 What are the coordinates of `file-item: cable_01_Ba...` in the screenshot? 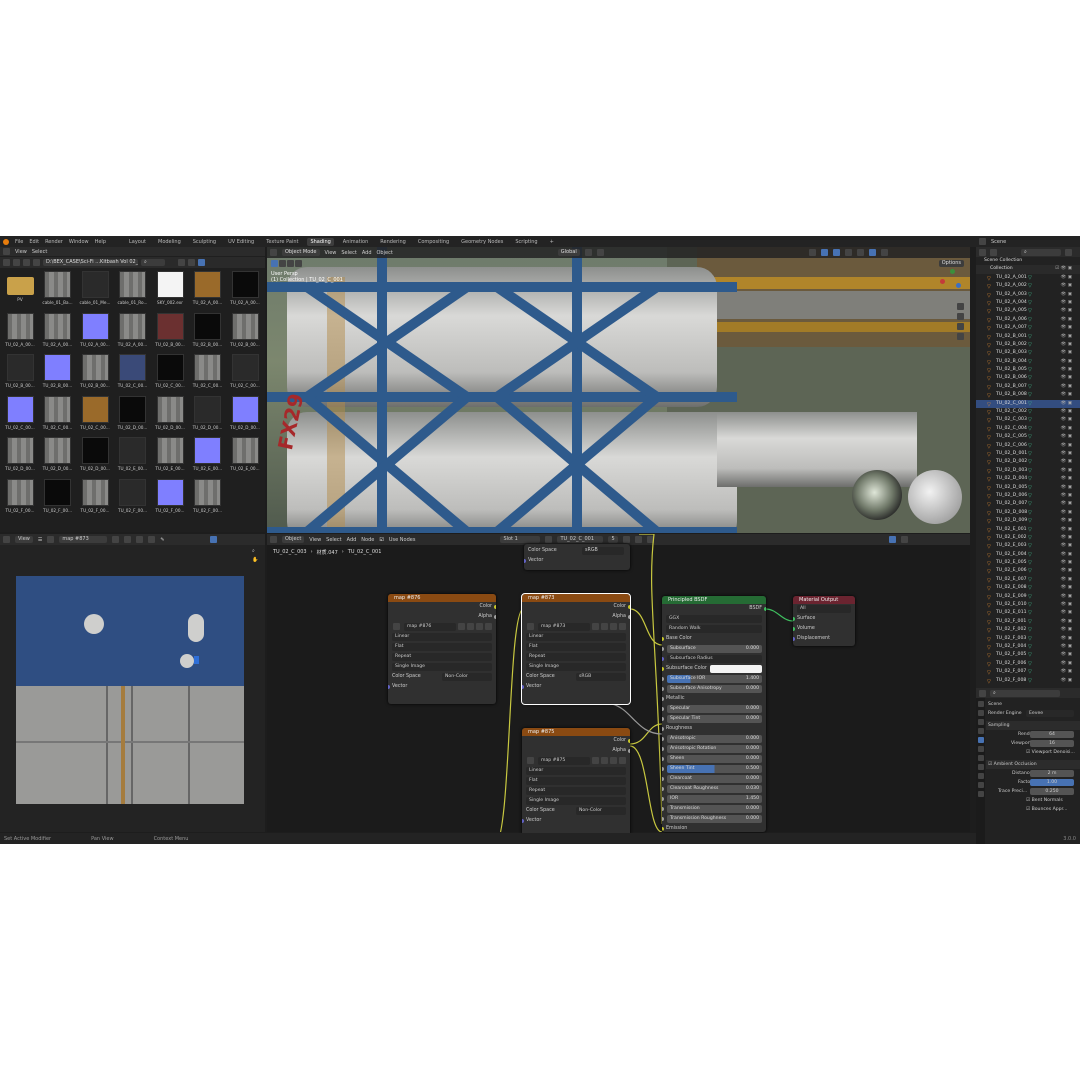 It's located at (58, 290).